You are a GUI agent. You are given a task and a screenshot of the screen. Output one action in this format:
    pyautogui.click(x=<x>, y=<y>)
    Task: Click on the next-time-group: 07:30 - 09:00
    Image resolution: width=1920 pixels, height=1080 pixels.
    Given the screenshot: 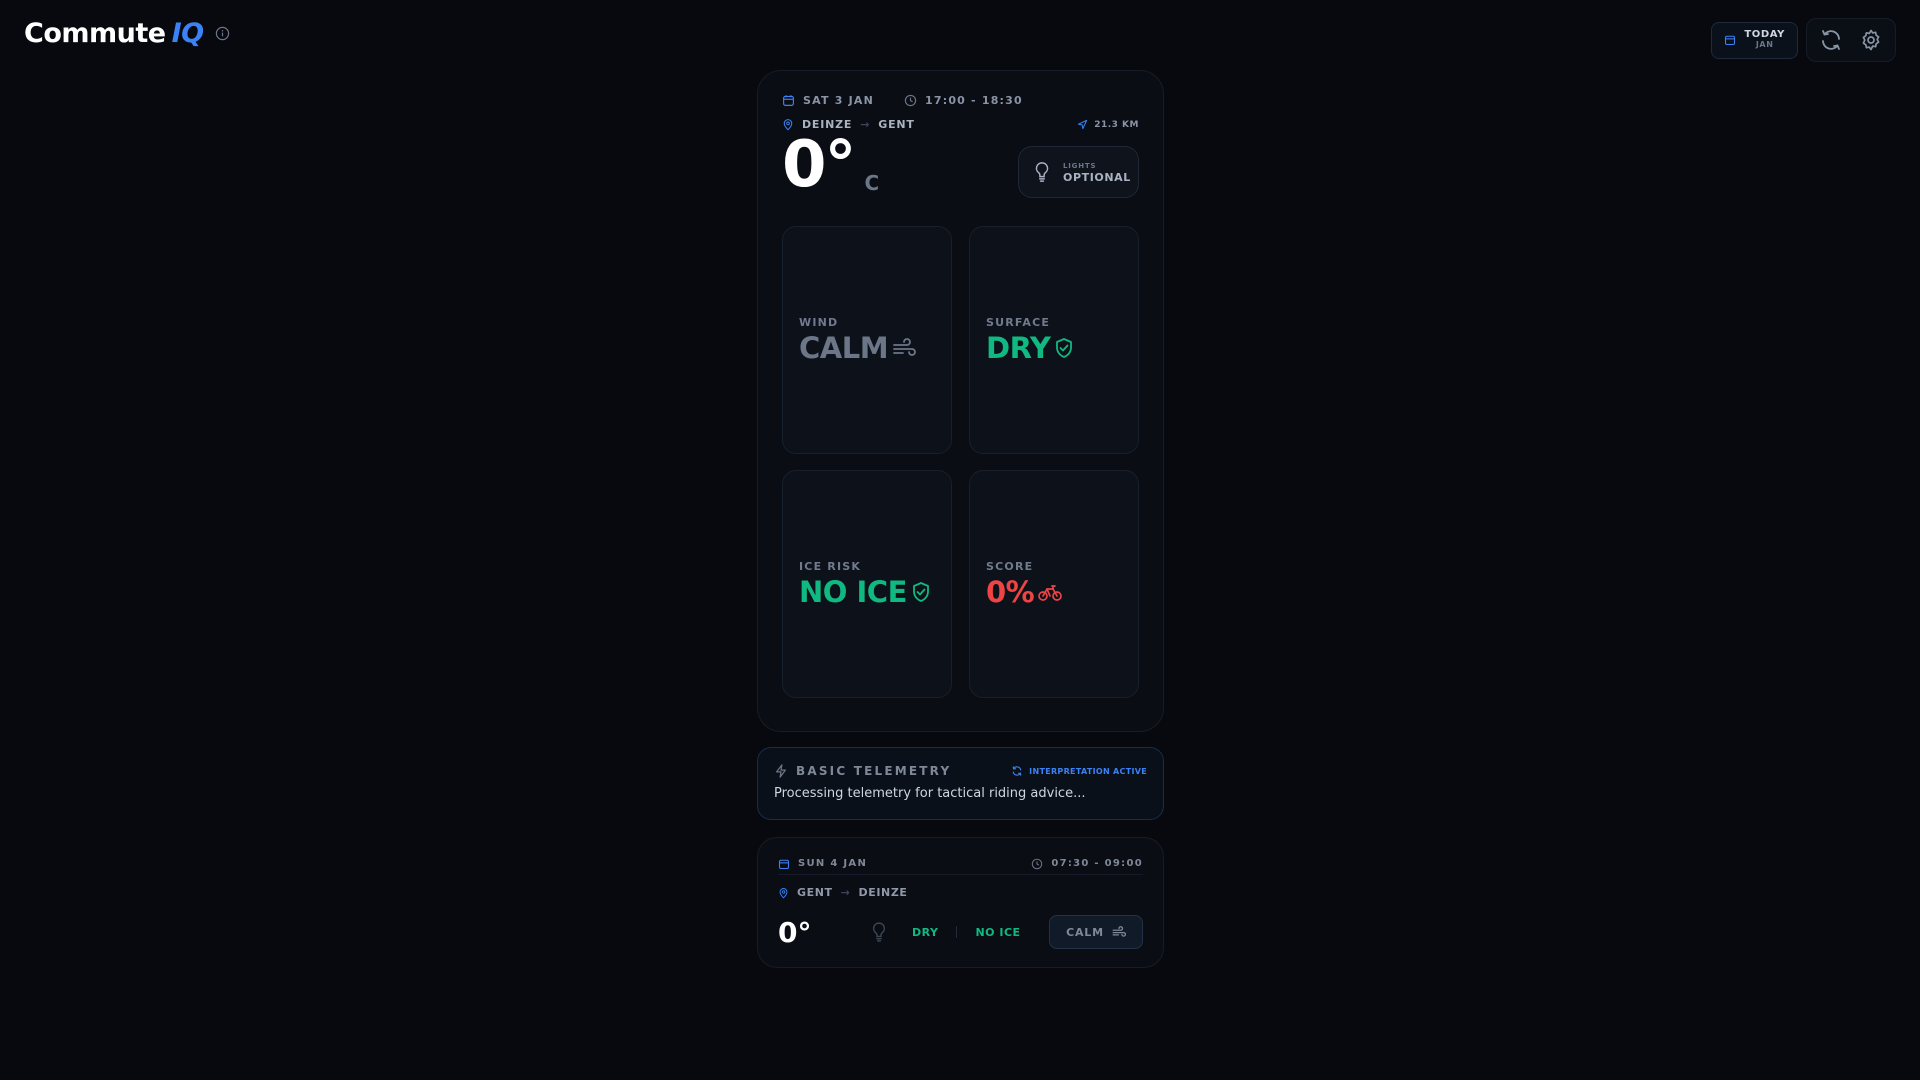 What is the action you would take?
    pyautogui.click(x=1087, y=864)
    